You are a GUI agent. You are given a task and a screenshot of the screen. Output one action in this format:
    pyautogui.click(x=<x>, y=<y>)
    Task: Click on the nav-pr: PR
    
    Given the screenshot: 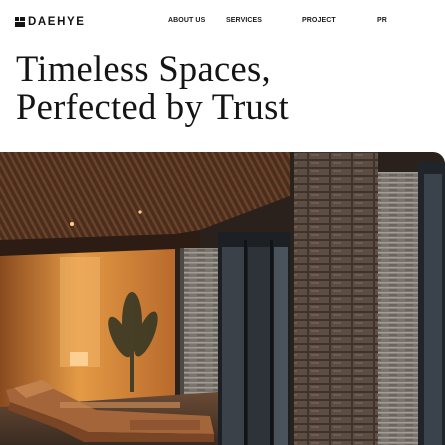 What is the action you would take?
    pyautogui.click(x=382, y=20)
    